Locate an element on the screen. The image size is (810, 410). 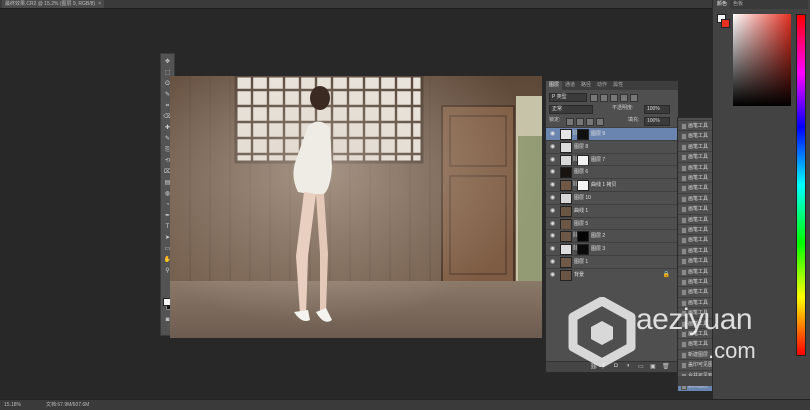
layer-row: ◉ 图层 8 is located at coordinates (612, 146).